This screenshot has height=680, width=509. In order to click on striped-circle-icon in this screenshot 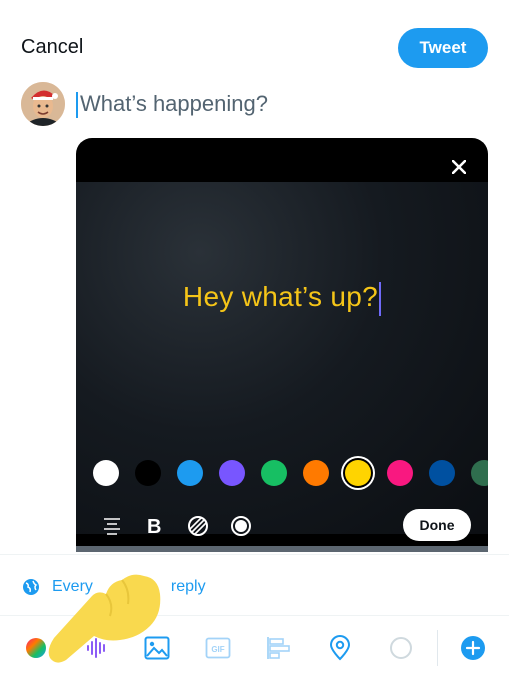, I will do `click(198, 526)`.